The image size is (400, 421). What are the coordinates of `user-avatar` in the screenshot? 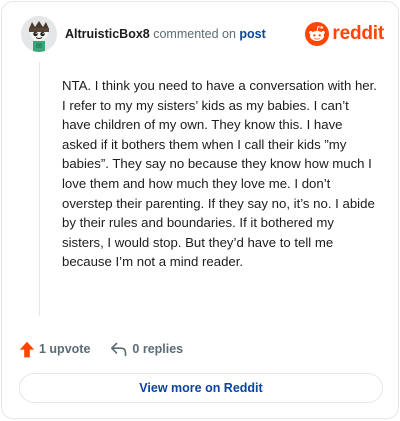 It's located at (39, 34).